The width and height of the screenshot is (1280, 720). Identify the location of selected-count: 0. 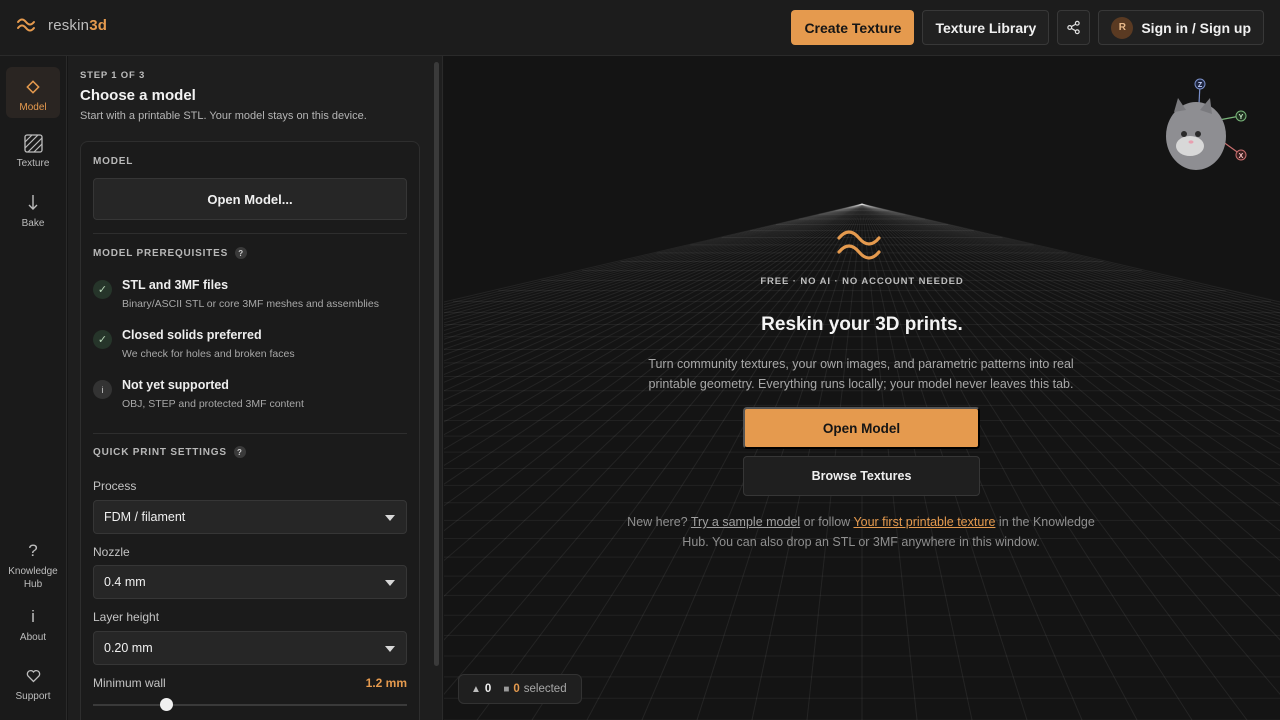
(516, 689).